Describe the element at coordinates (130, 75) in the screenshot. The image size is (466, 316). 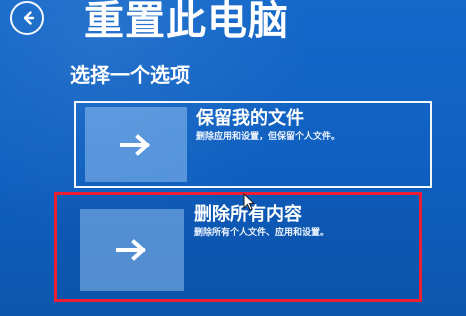
I see `choose-option-label: 选择一个选项` at that location.